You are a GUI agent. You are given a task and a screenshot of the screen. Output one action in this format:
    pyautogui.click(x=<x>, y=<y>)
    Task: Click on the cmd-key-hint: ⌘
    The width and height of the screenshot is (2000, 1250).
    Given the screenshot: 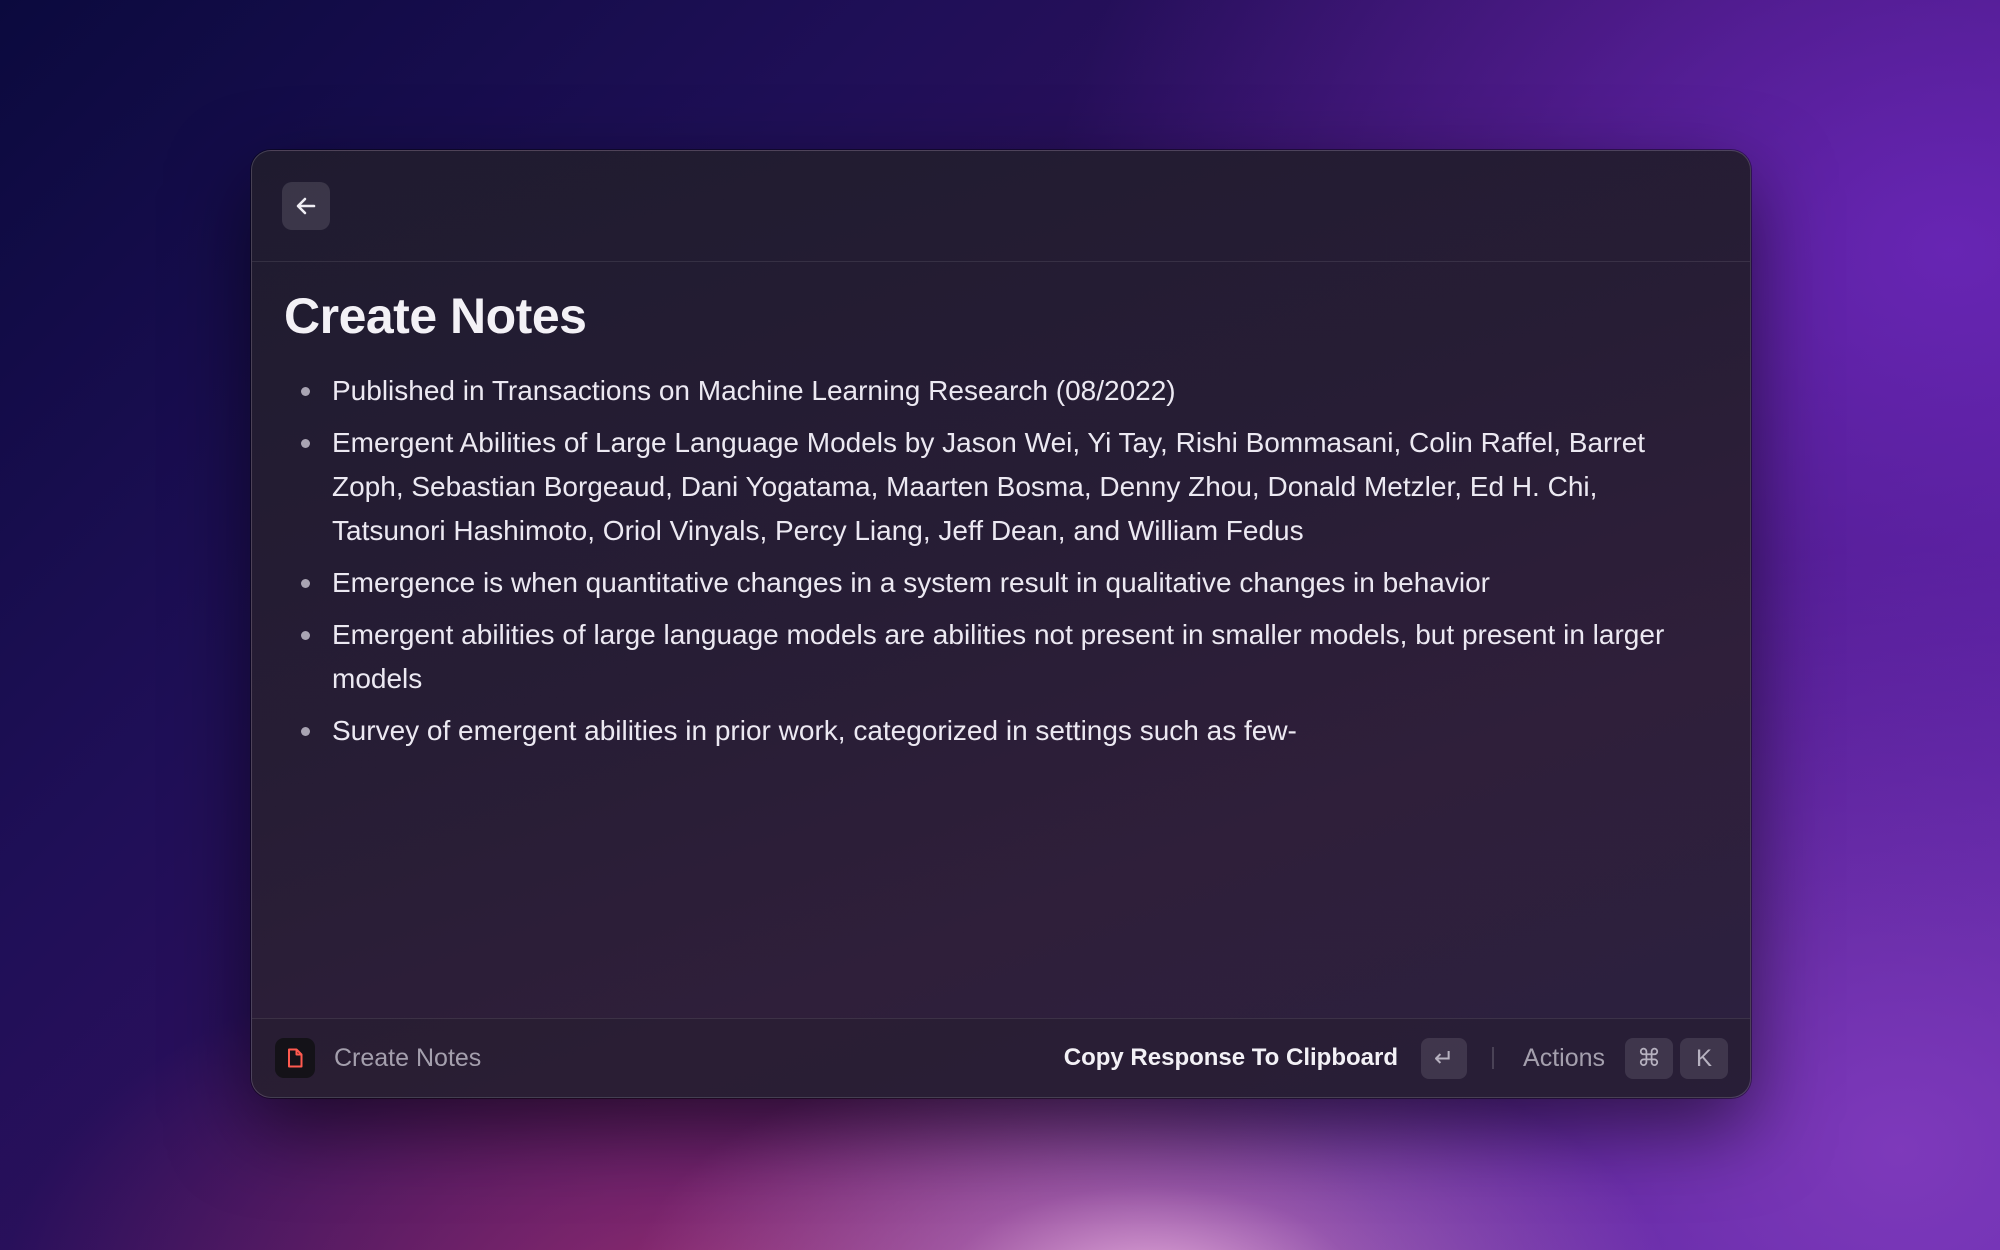 What is the action you would take?
    pyautogui.click(x=1649, y=1058)
    